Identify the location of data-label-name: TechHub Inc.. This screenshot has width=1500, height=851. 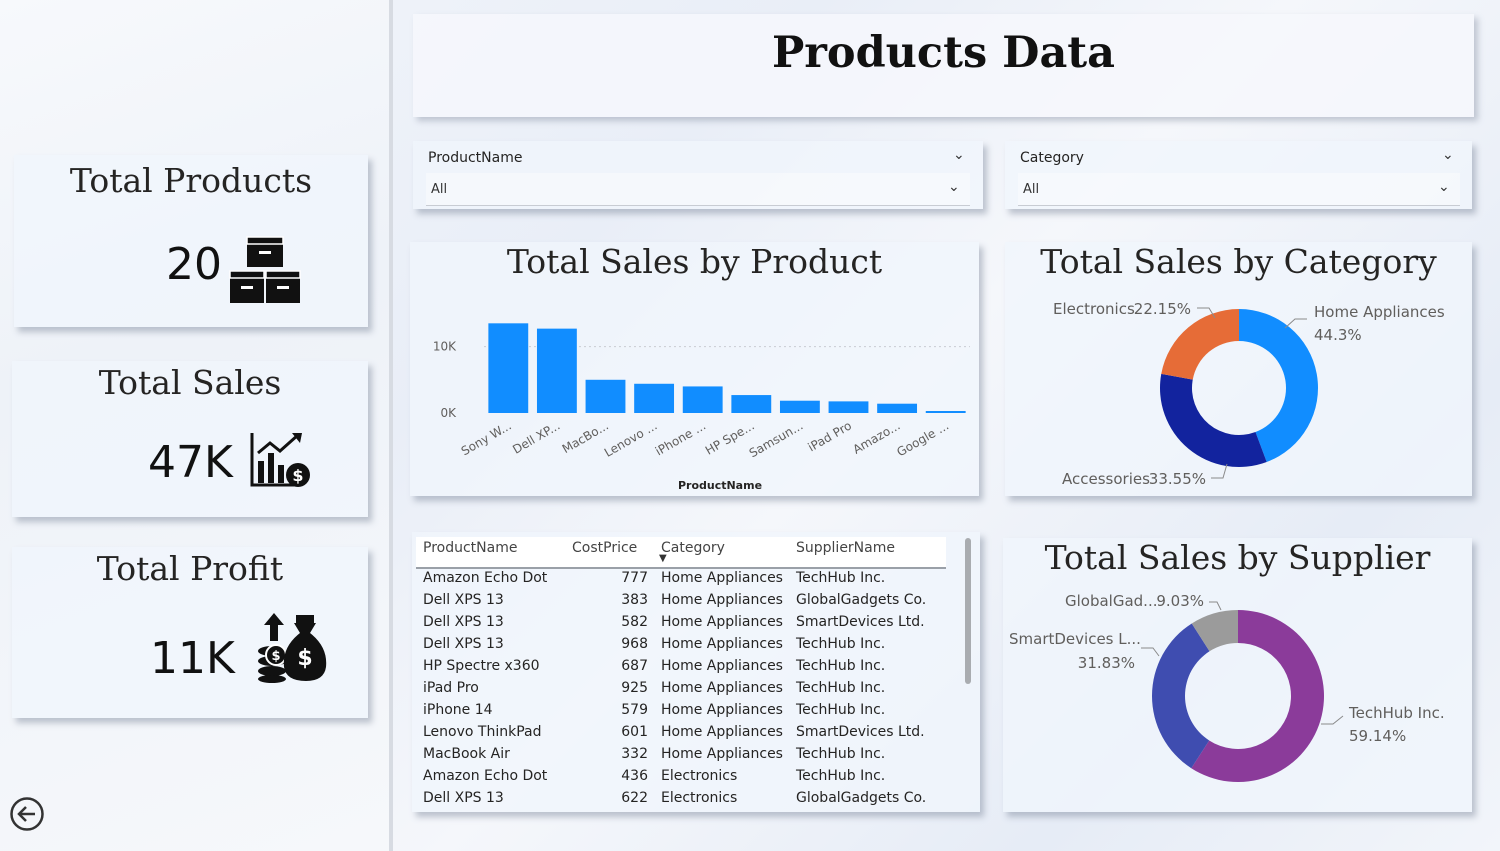
(1396, 713).